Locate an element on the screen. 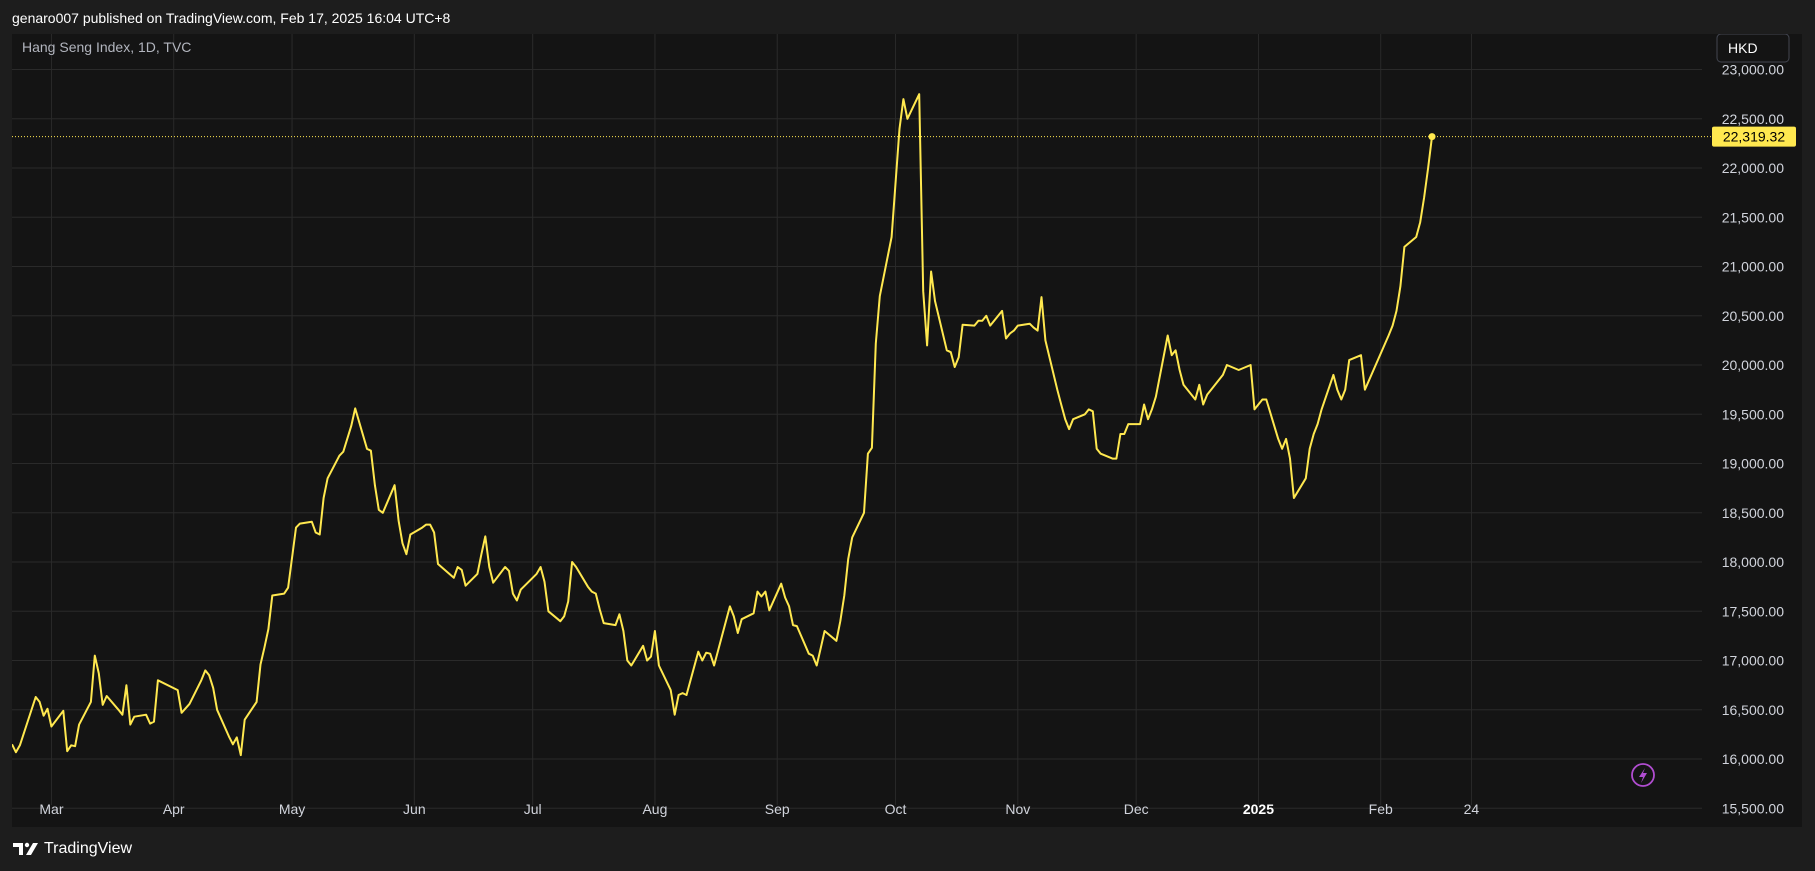 This screenshot has height=871, width=1815. last-price-dot is located at coordinates (1432, 137).